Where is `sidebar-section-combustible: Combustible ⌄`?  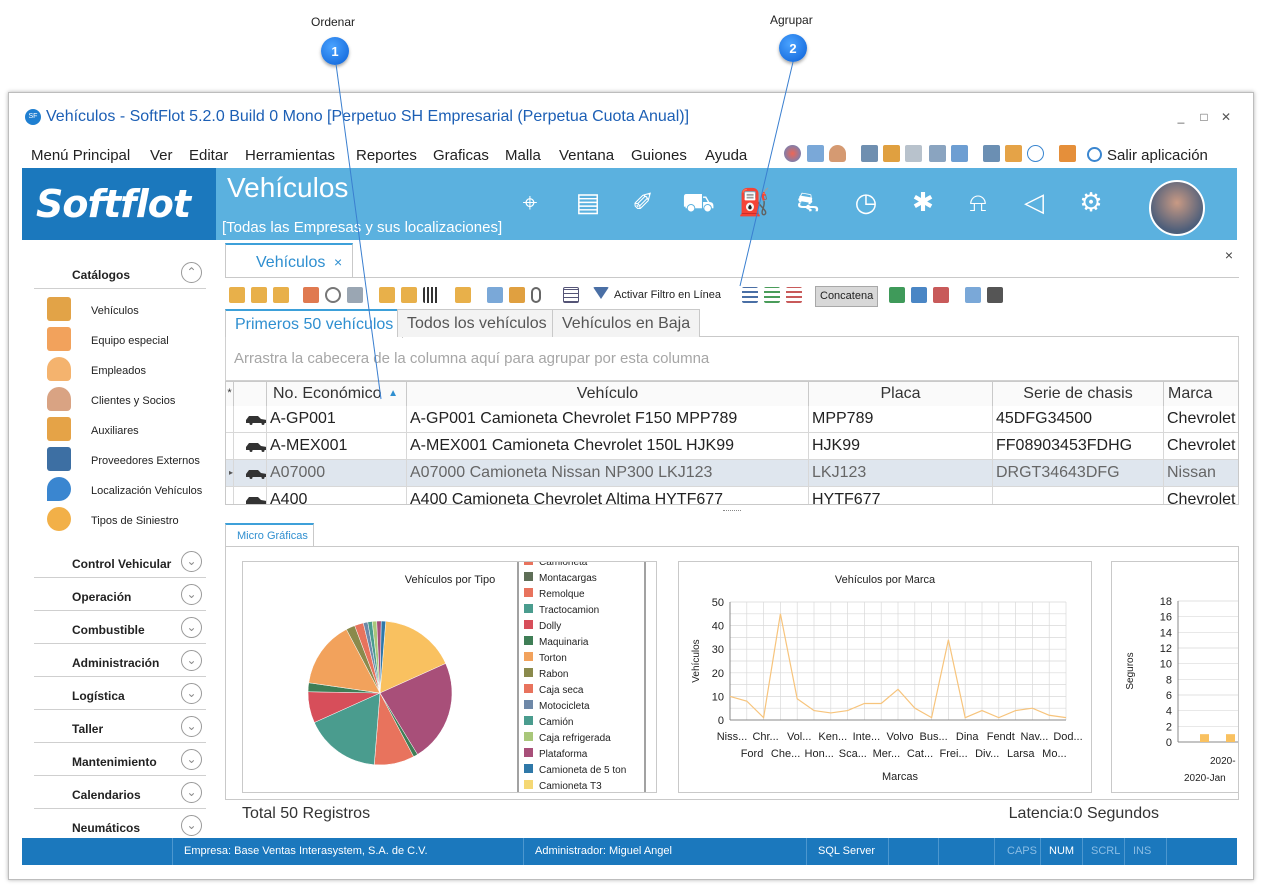
sidebar-section-combustible: Combustible ⌄ is located at coordinates (120, 628).